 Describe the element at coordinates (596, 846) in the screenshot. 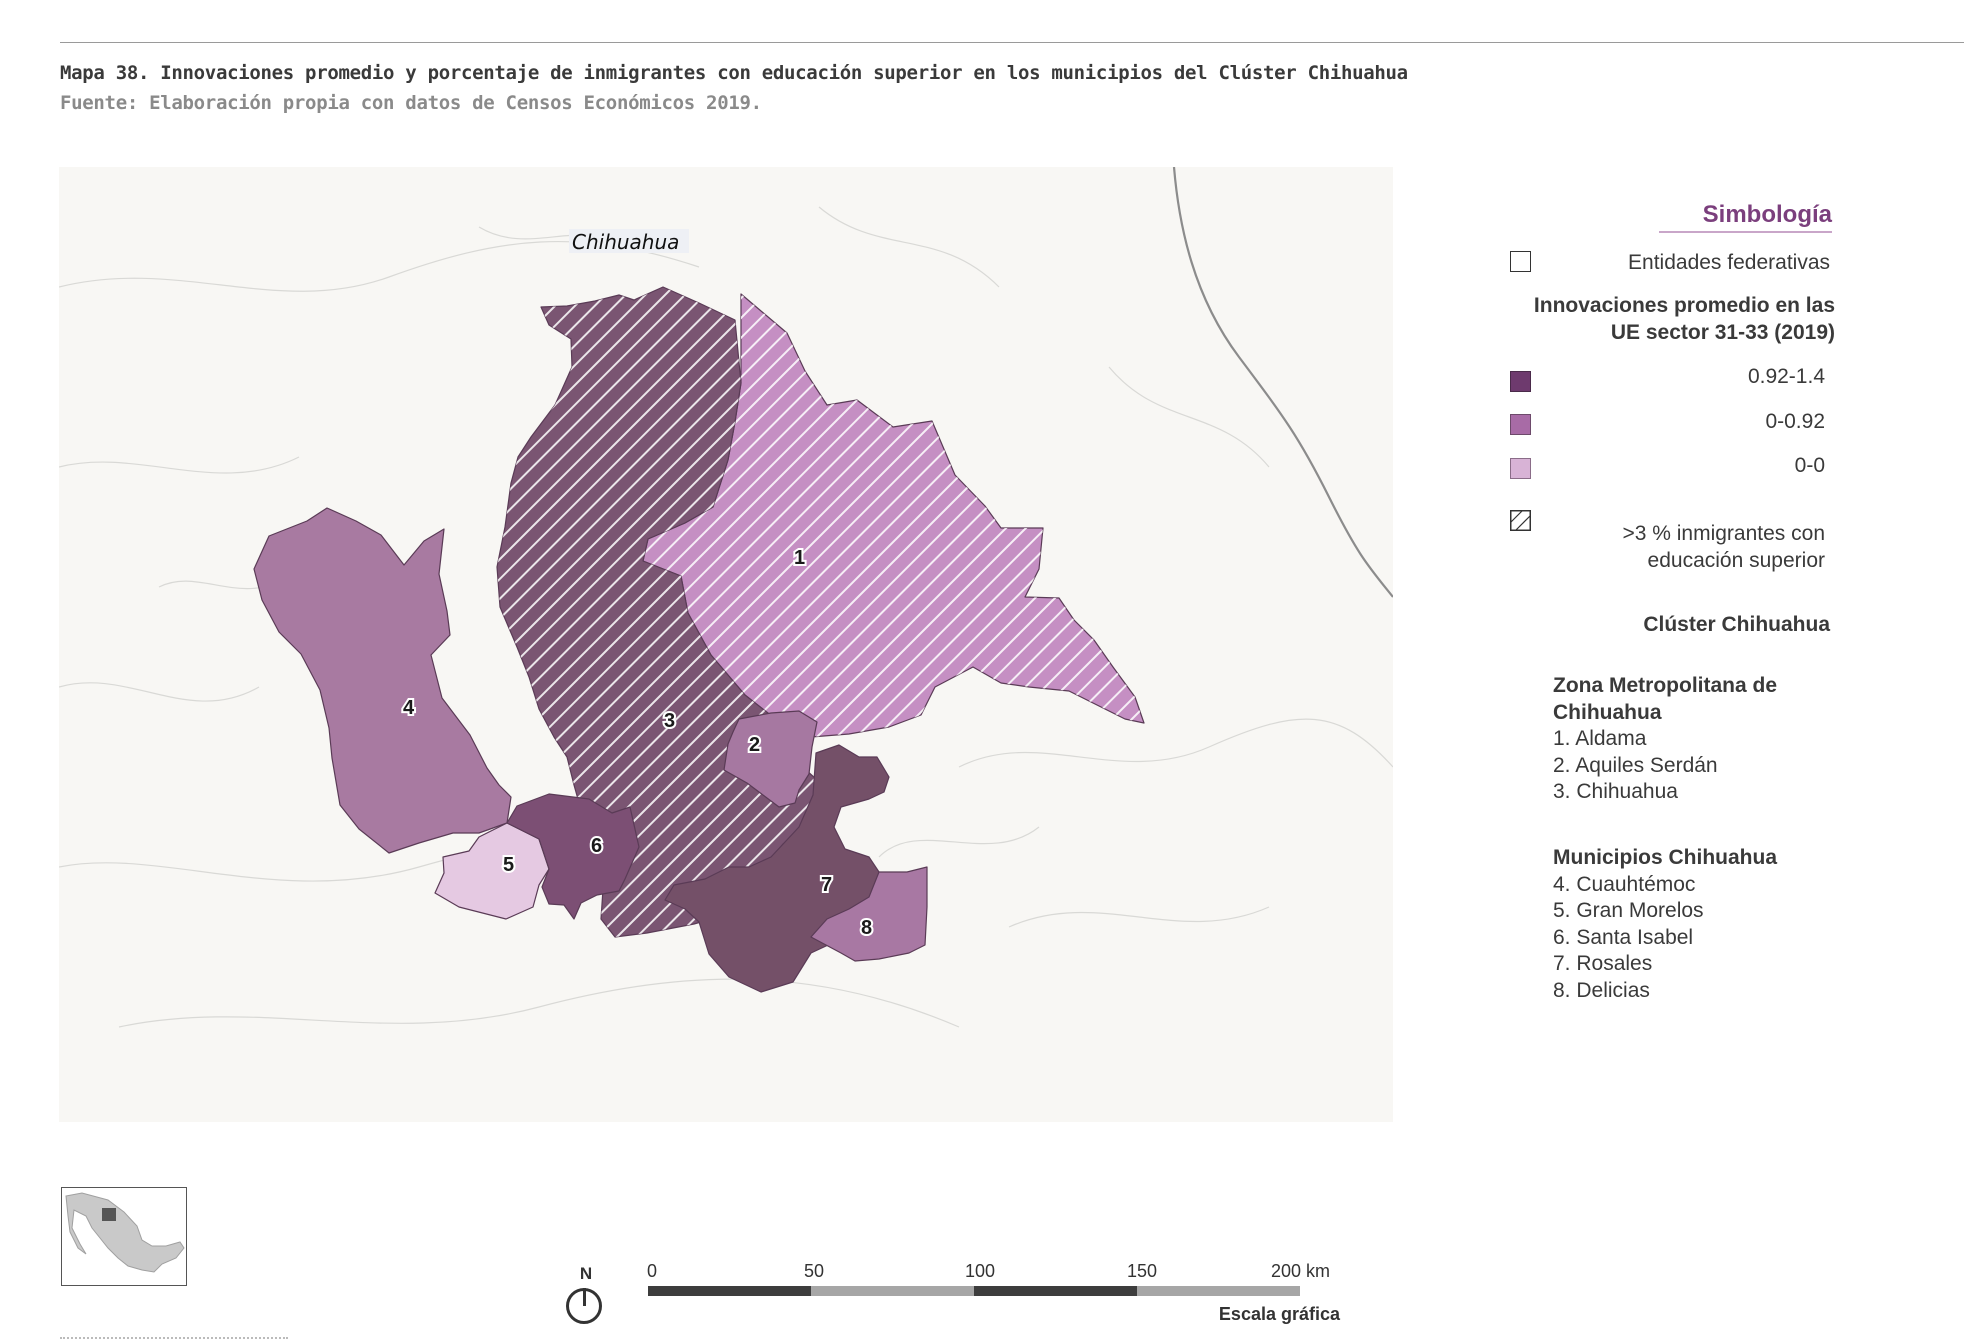

I see `map-label-6: 6` at that location.